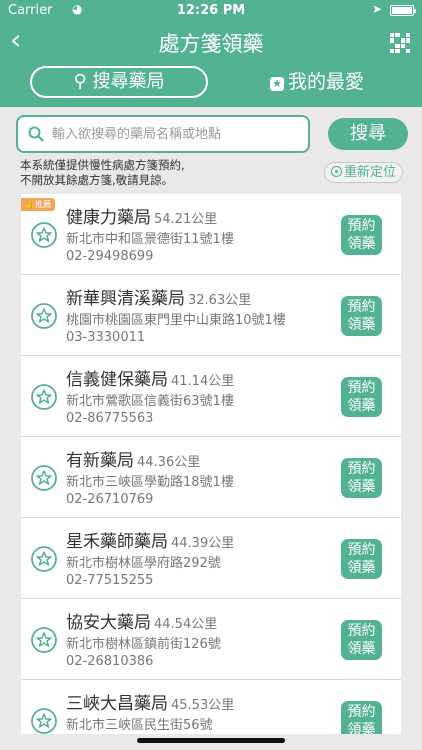 The height and width of the screenshot is (750, 422). What do you see at coordinates (139, 725) in the screenshot?
I see `pharmacy-address: 新北市三峽區民生街56號` at bounding box center [139, 725].